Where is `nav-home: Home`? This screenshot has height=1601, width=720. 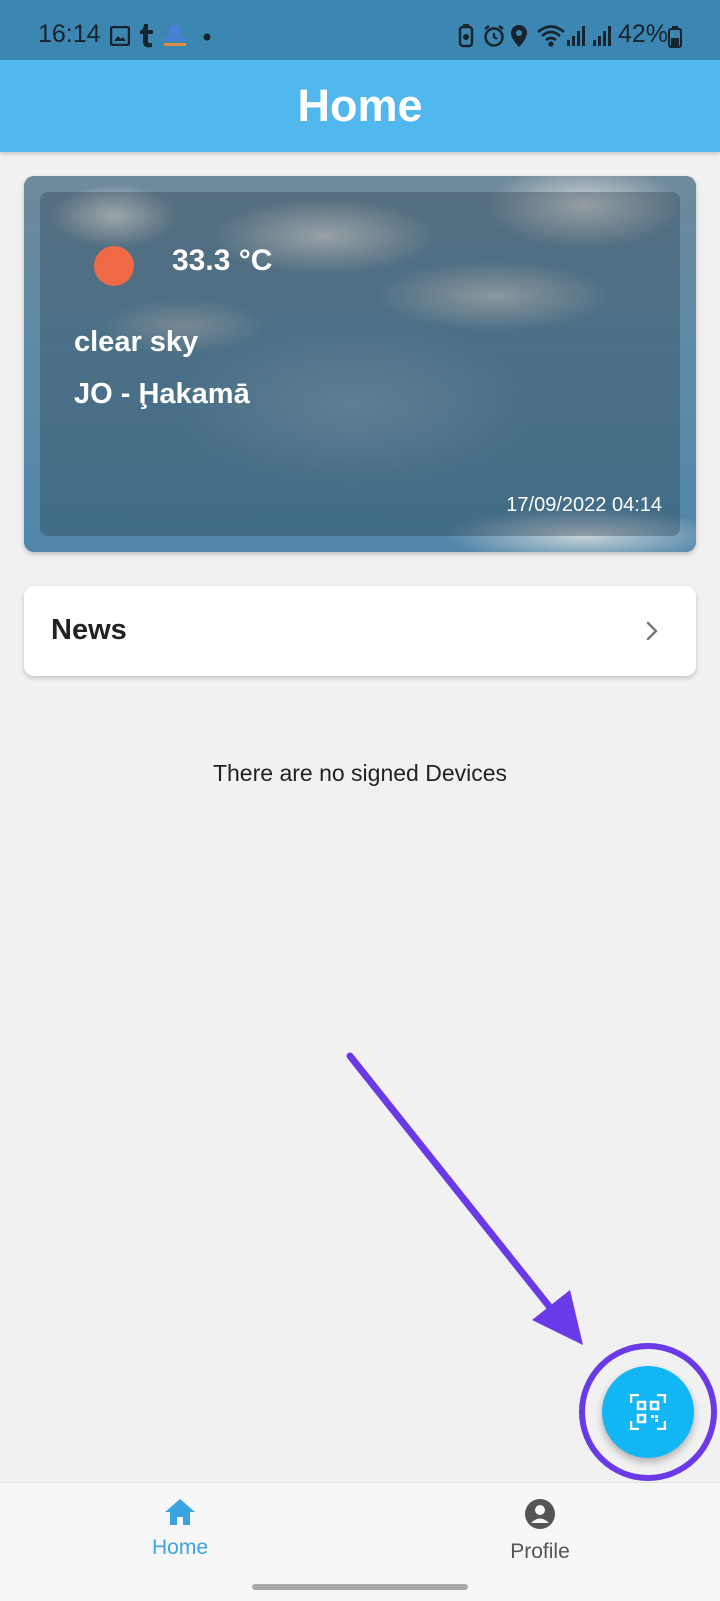
nav-home: Home is located at coordinates (180, 1528).